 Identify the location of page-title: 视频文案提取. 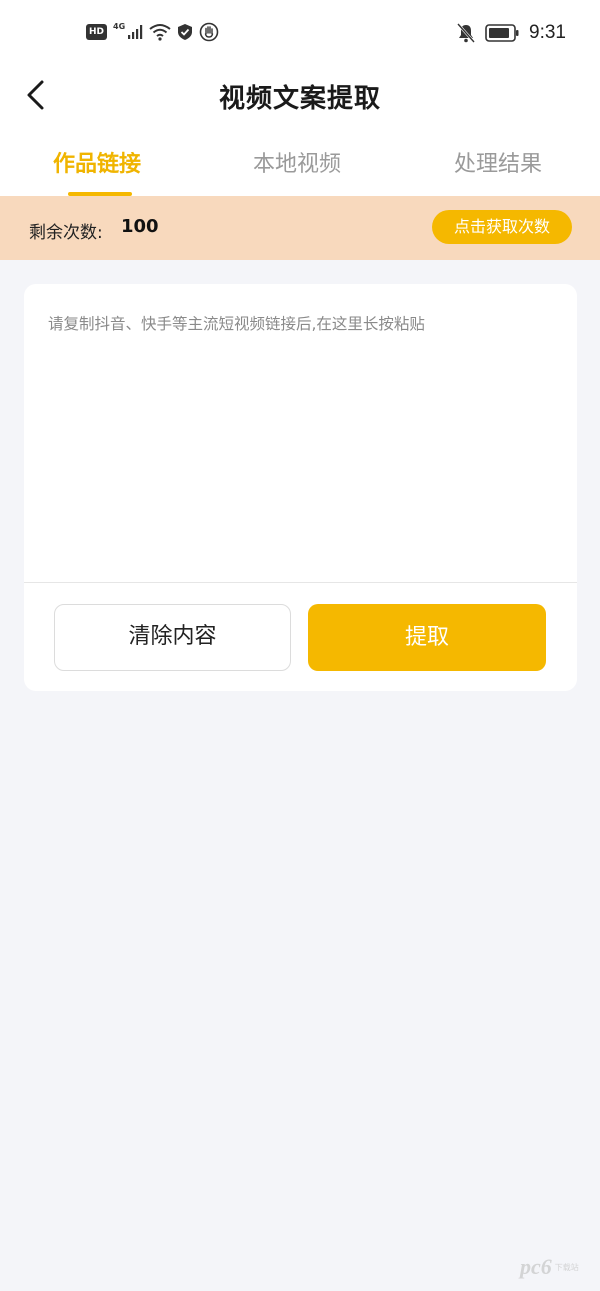
(299, 99).